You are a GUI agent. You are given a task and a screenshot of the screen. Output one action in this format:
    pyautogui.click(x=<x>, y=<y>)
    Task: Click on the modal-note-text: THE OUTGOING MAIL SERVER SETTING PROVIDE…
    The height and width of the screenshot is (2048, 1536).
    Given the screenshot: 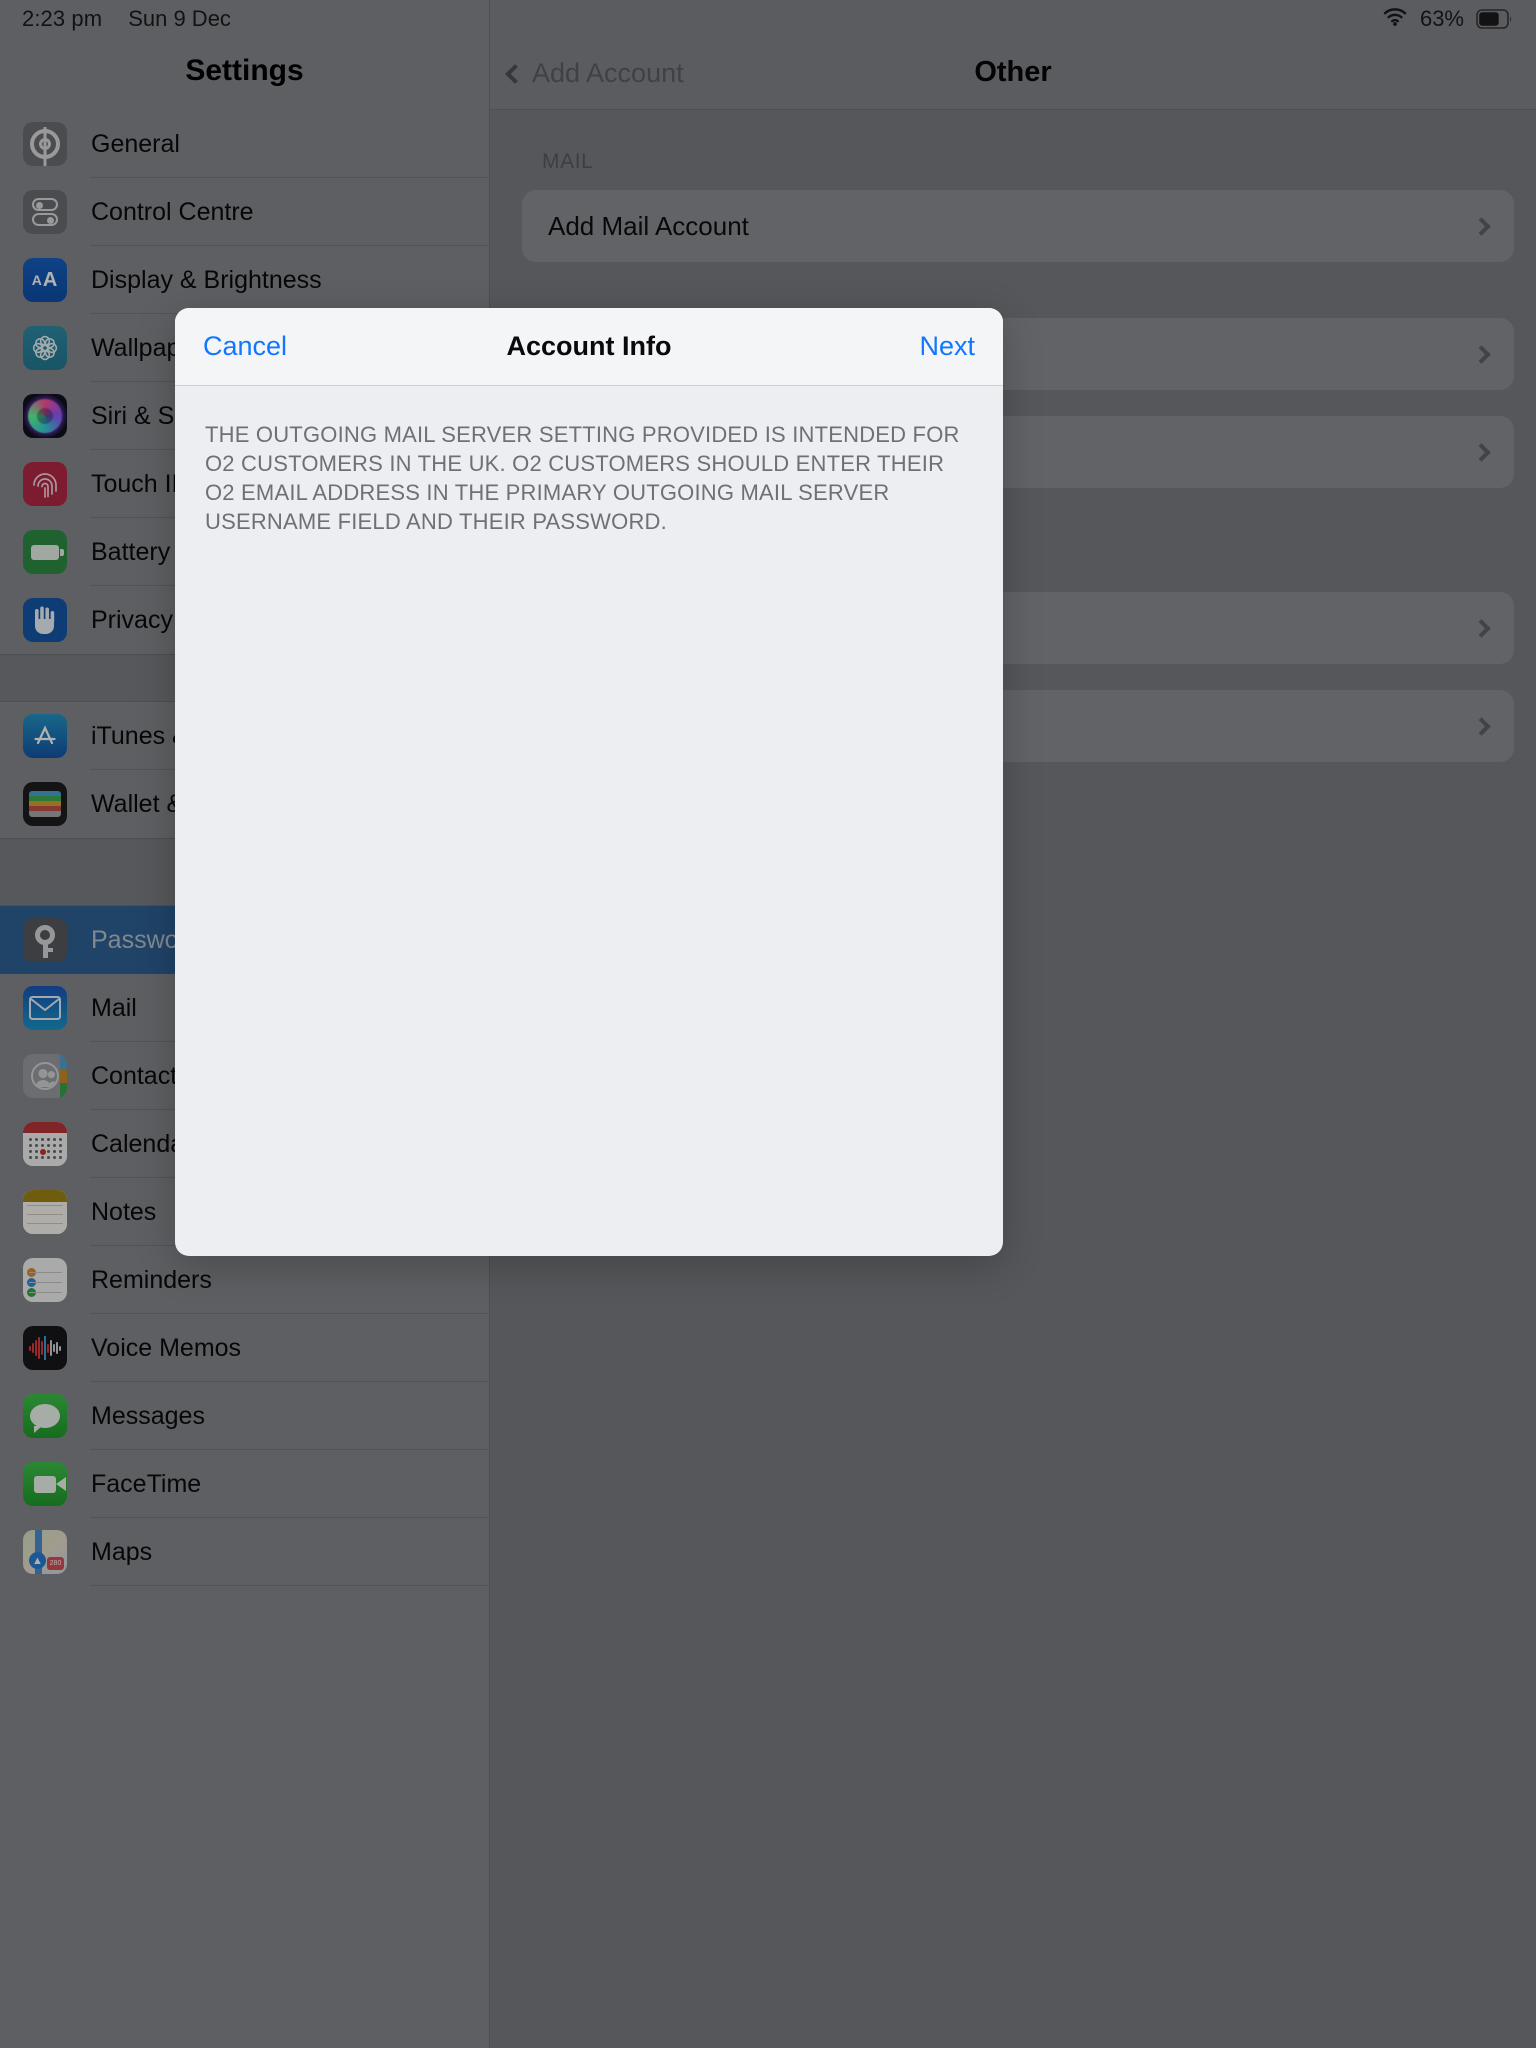 What is the action you would take?
    pyautogui.click(x=582, y=478)
    